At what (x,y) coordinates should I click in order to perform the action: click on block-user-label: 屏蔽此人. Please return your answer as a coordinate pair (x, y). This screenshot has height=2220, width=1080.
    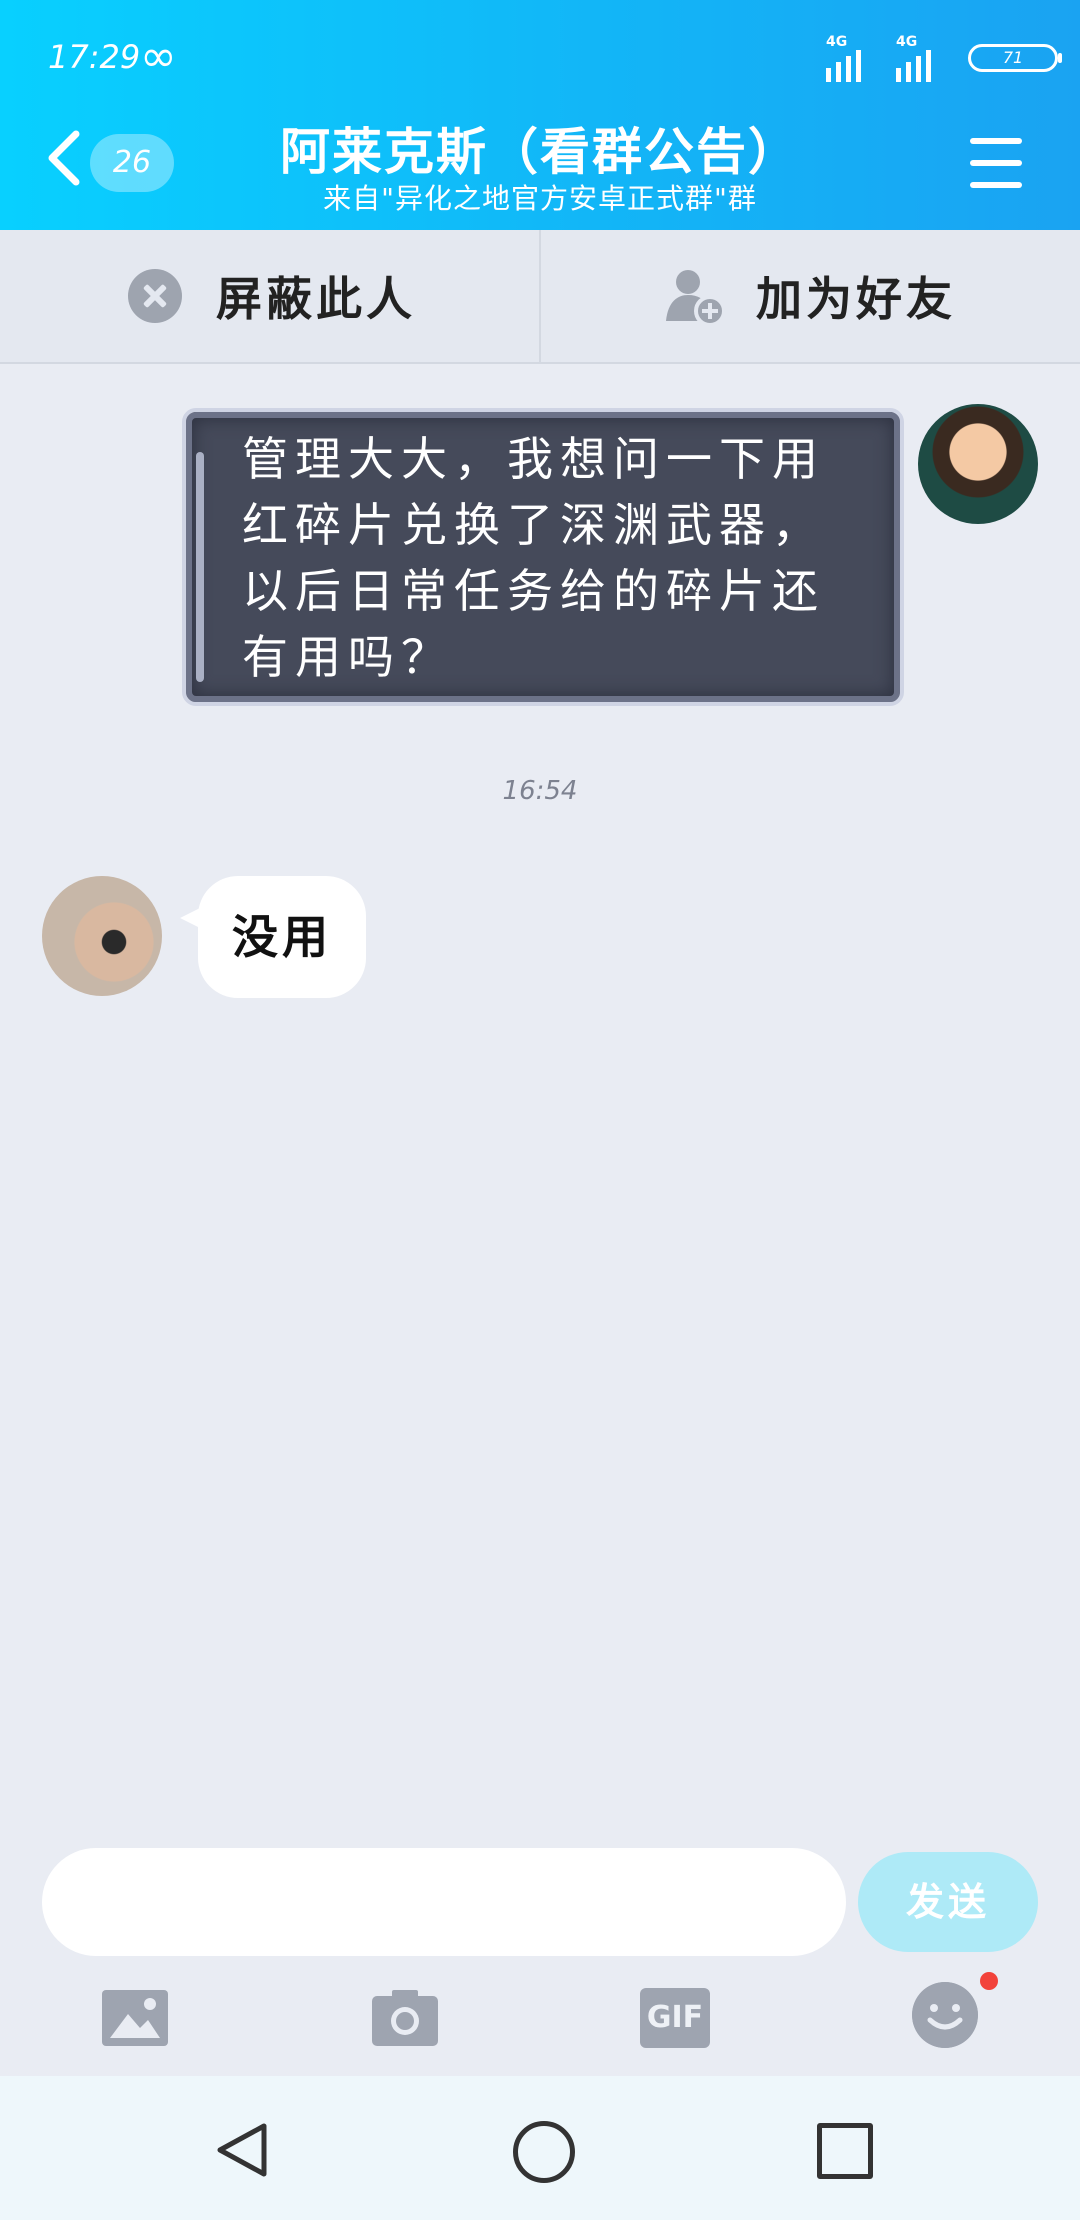
    Looking at the image, I should click on (316, 299).